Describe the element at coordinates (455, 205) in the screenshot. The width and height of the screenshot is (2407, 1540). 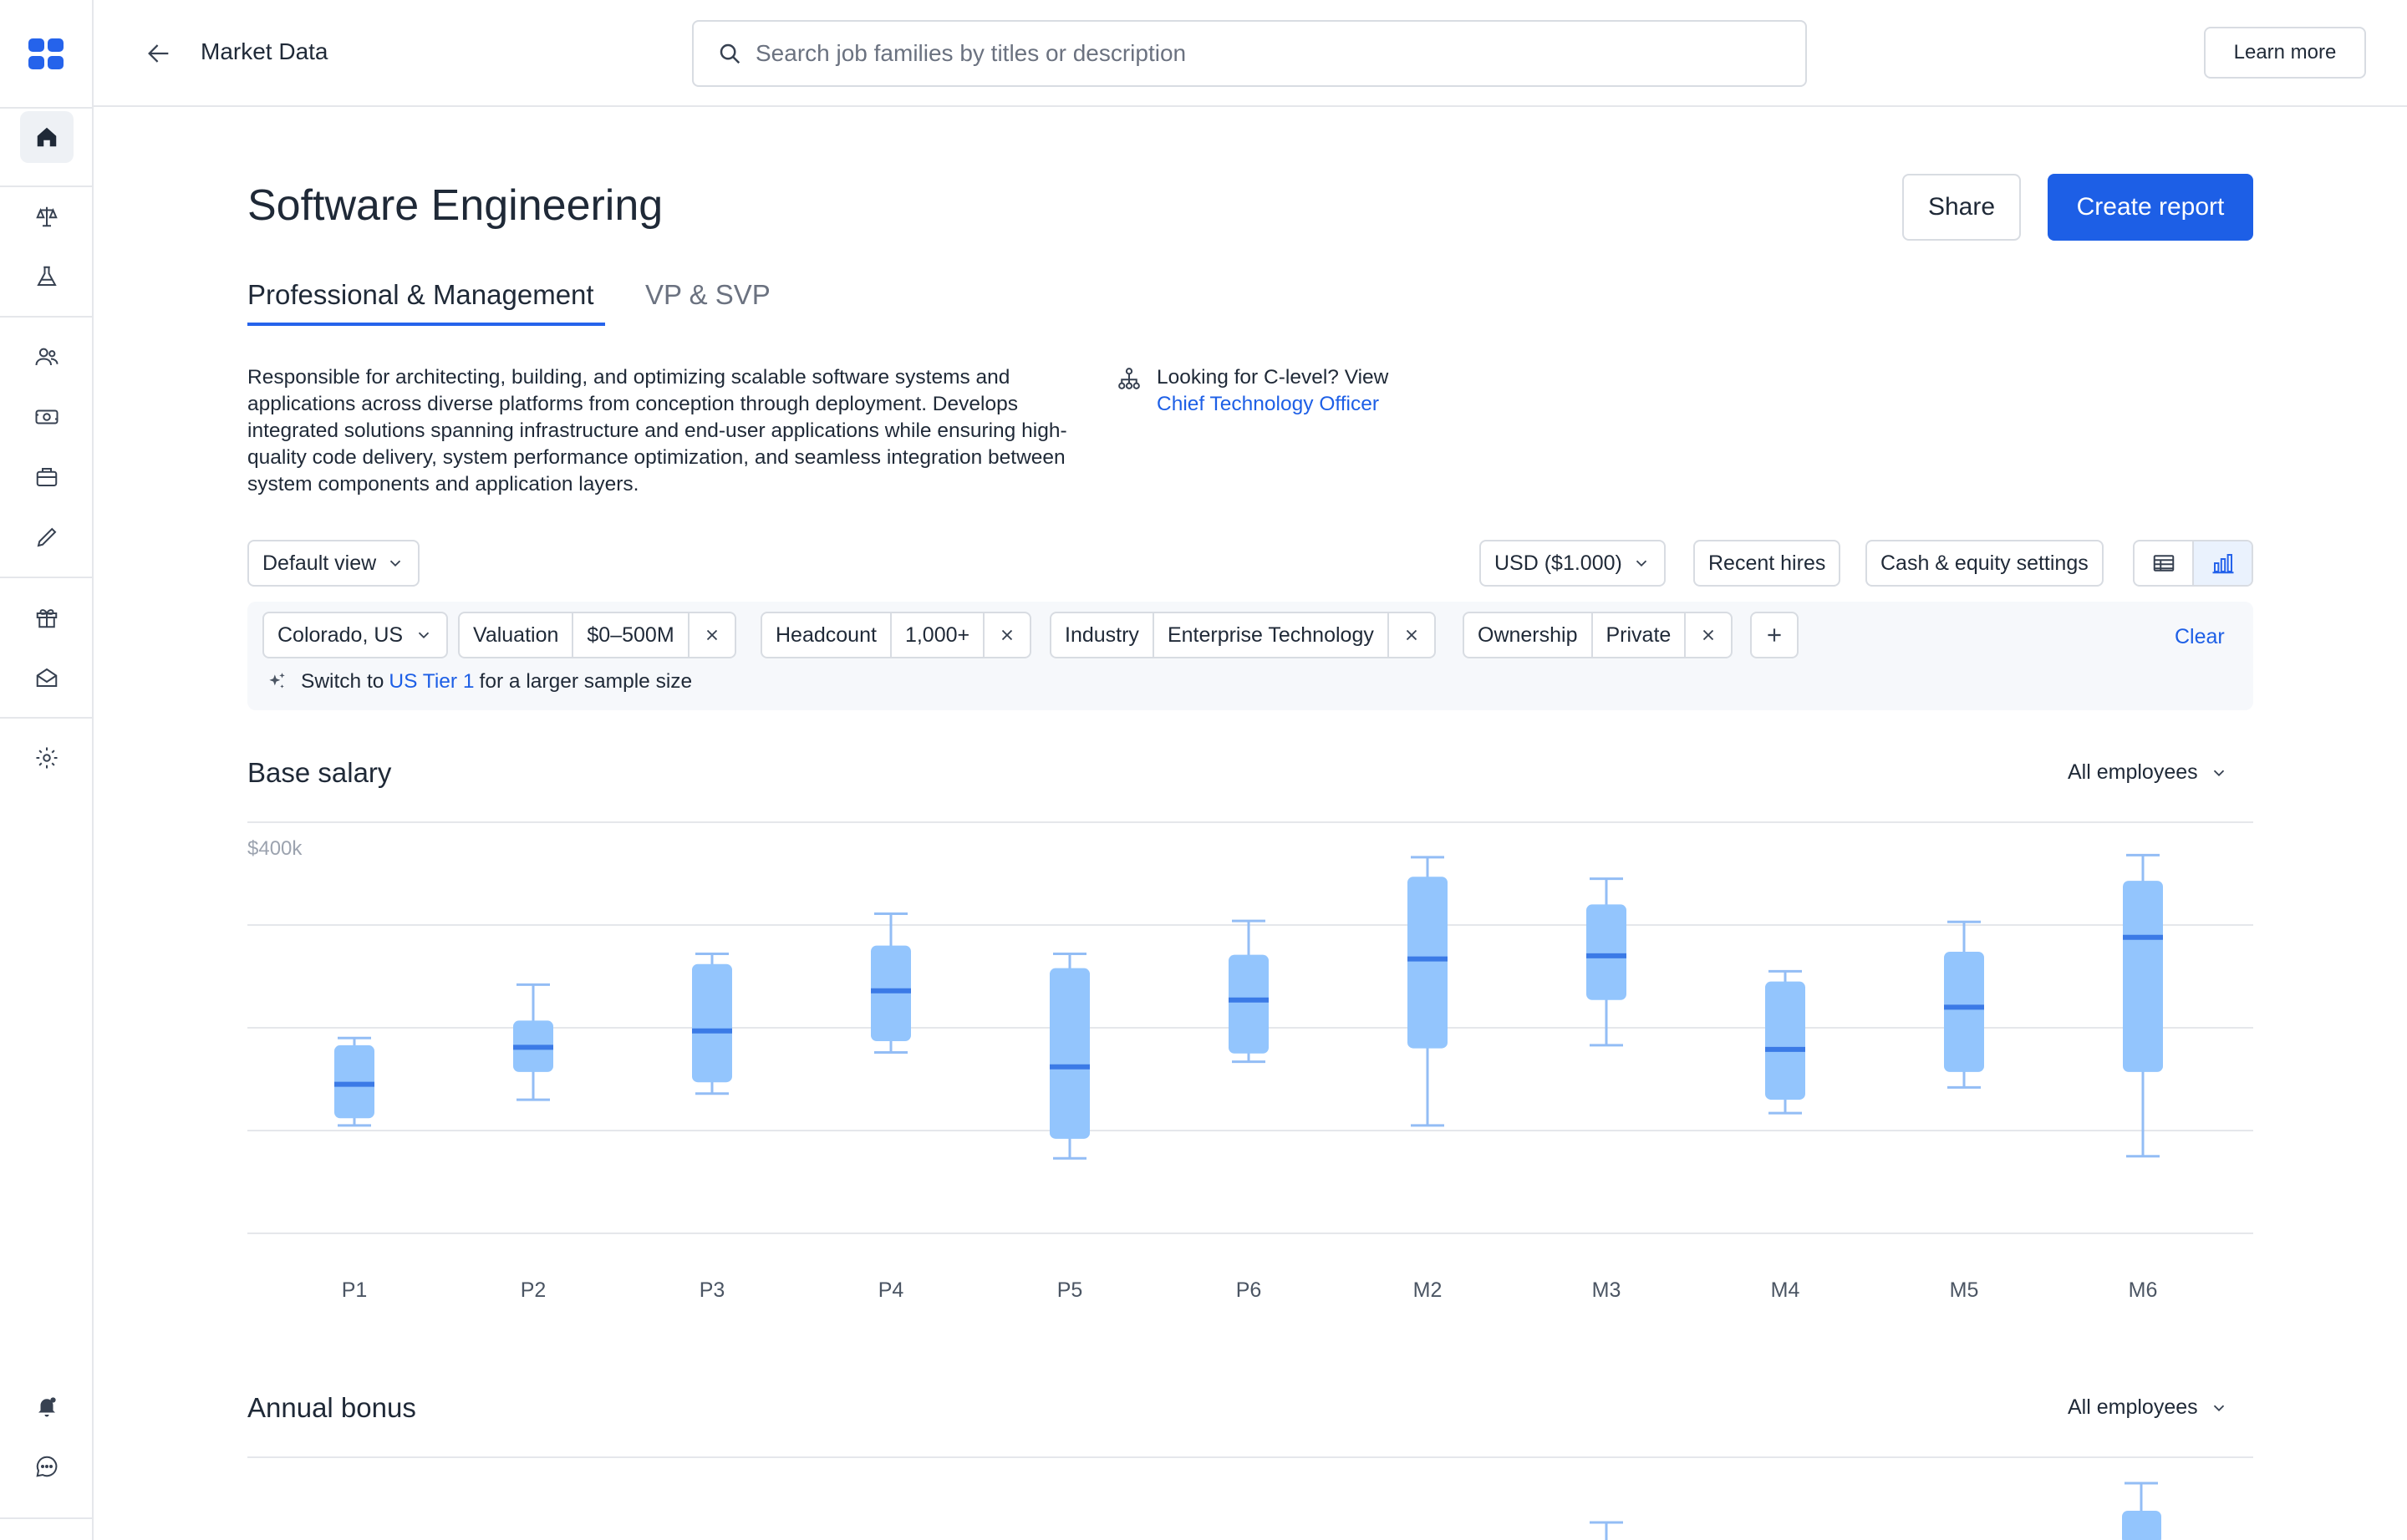
I see `page-title: Software Engineering` at that location.